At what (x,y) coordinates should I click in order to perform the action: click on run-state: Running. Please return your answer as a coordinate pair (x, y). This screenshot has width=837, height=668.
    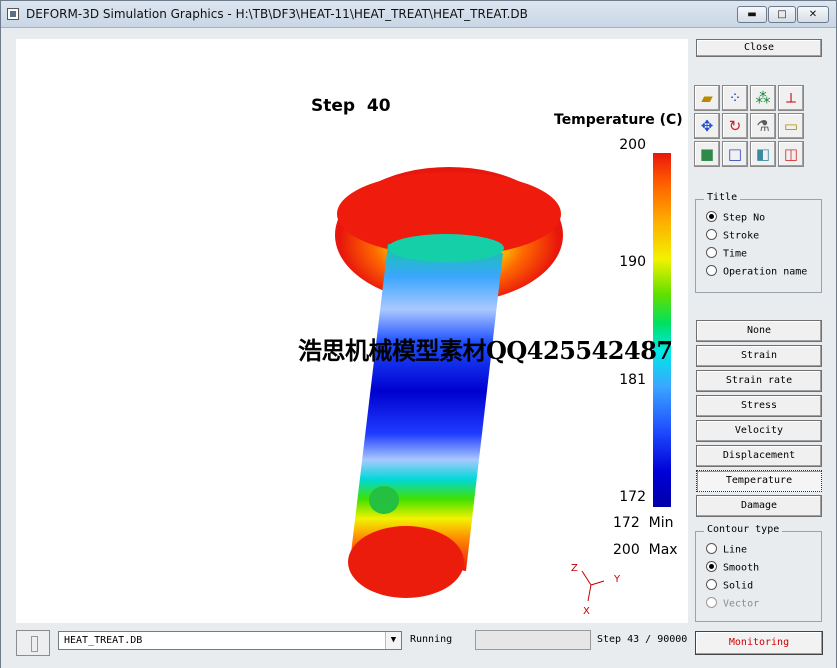
    Looking at the image, I should click on (431, 639).